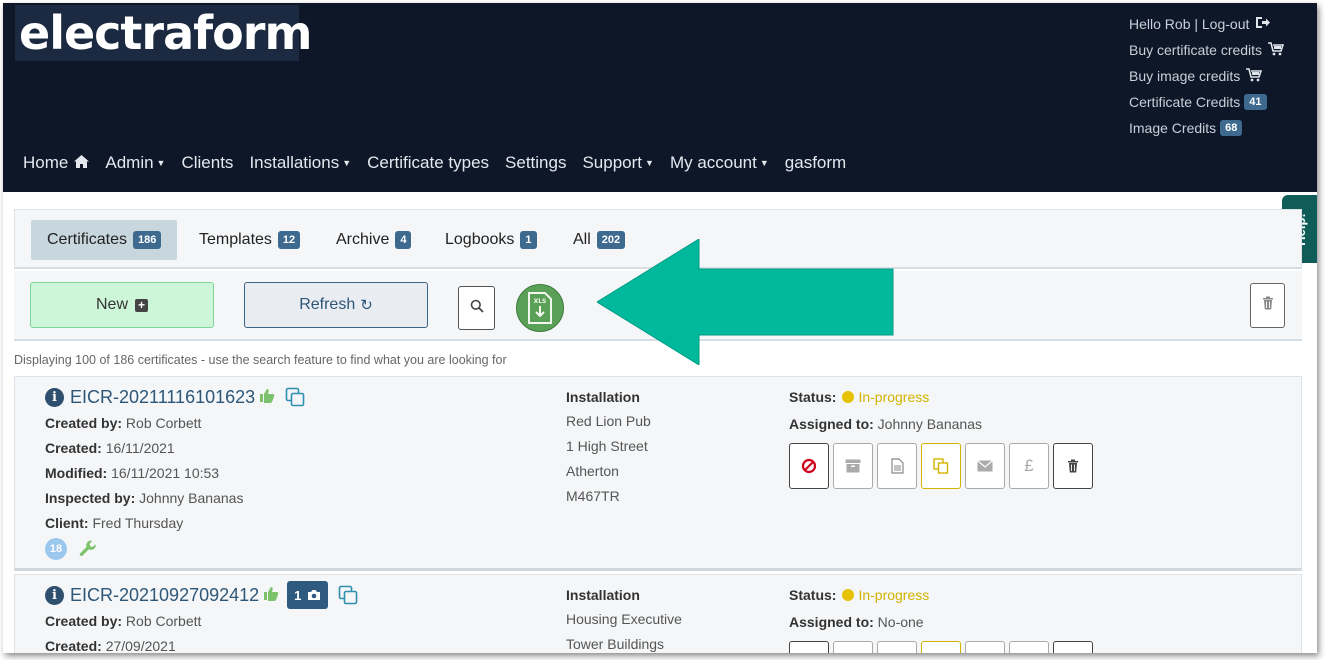  I want to click on nav-home: Home, so click(56, 163).